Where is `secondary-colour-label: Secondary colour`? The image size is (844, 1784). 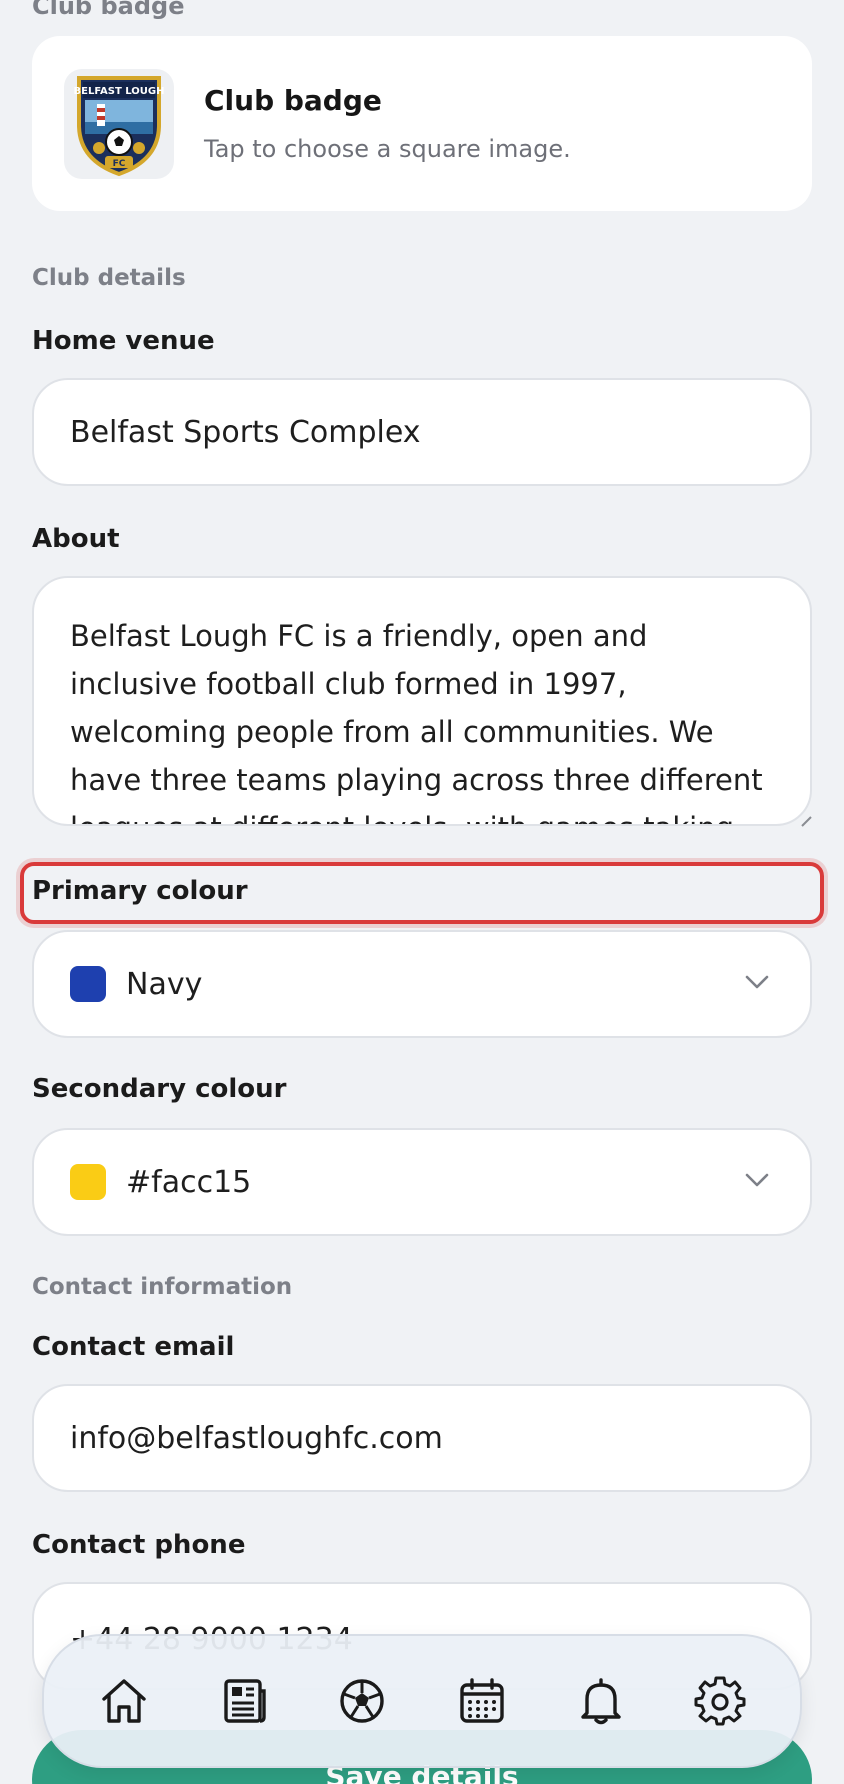 secondary-colour-label: Secondary colour is located at coordinates (159, 1089).